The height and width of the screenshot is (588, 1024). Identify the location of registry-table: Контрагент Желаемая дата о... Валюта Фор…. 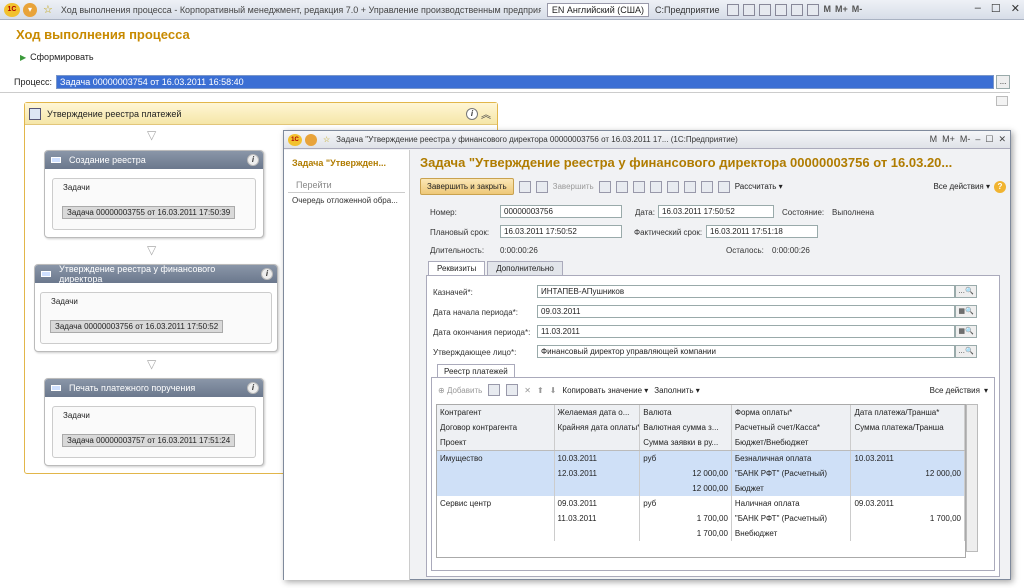
(701, 481).